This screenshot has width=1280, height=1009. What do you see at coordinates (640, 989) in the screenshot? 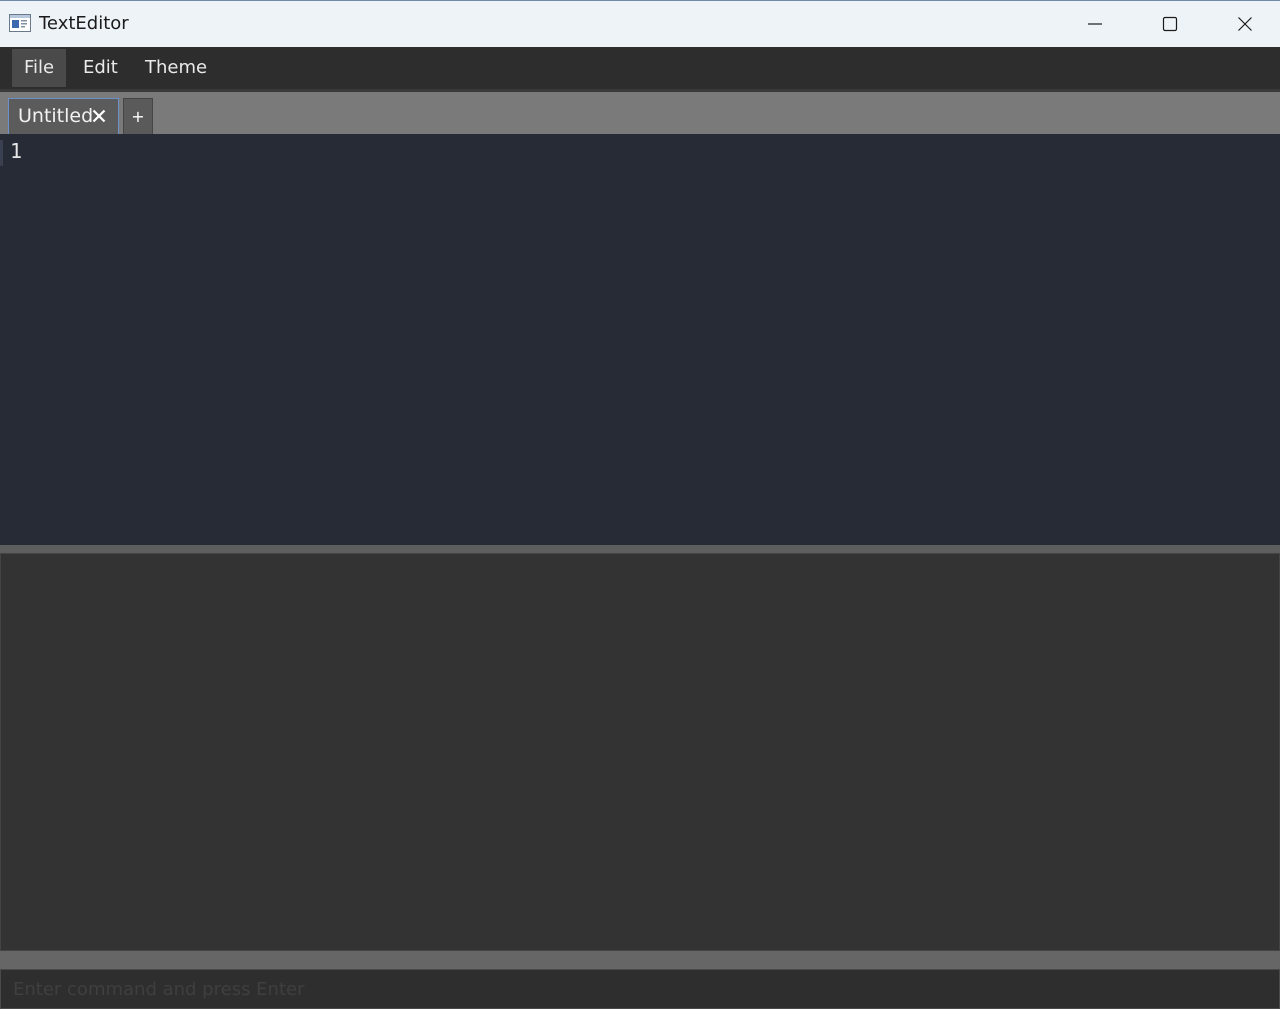
I see `command-input` at bounding box center [640, 989].